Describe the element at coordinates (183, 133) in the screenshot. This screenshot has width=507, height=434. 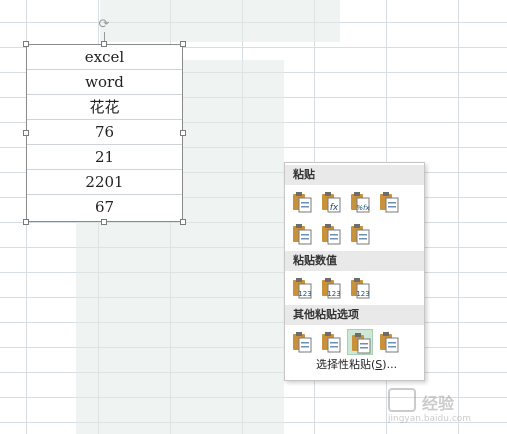
I see `resize-handle-right` at that location.